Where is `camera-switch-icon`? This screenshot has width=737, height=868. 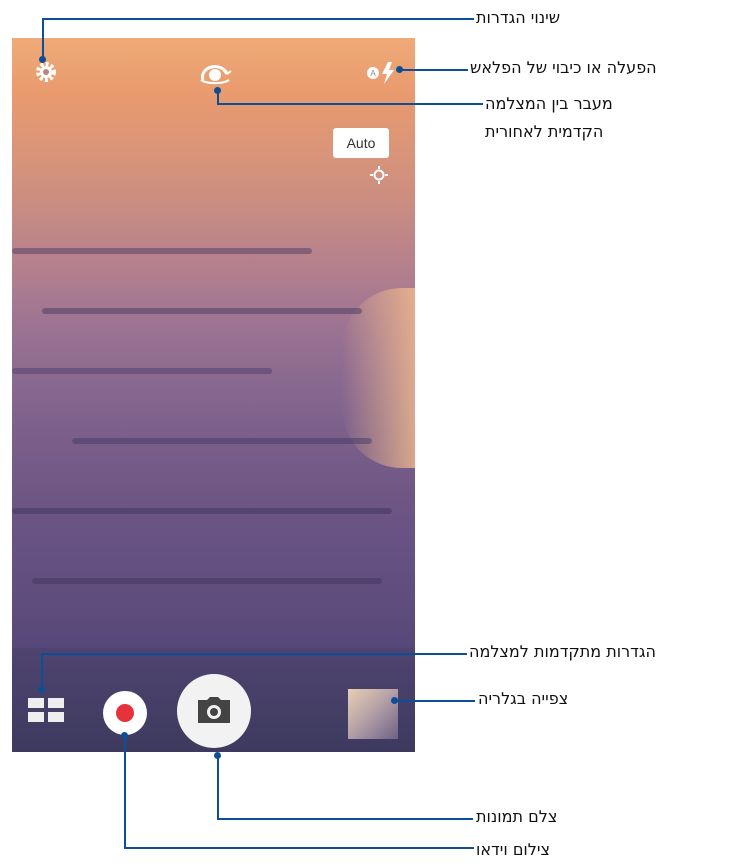
camera-switch-icon is located at coordinates (215, 75).